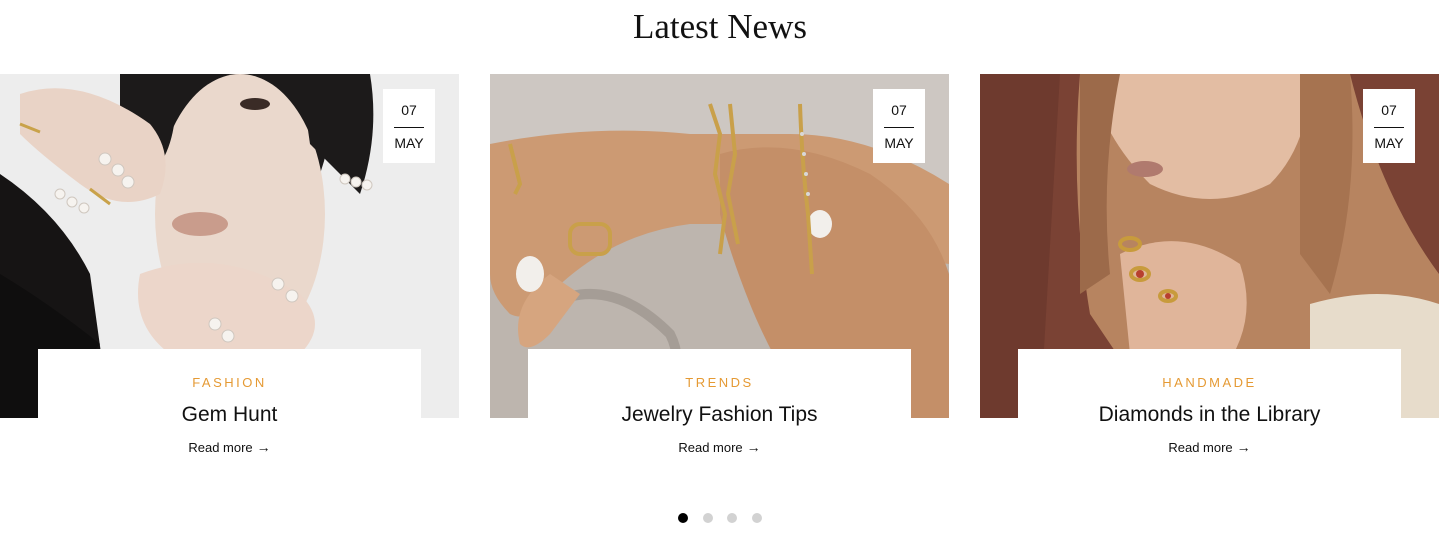  I want to click on card-title: Diamonds in the Library, so click(1209, 415).